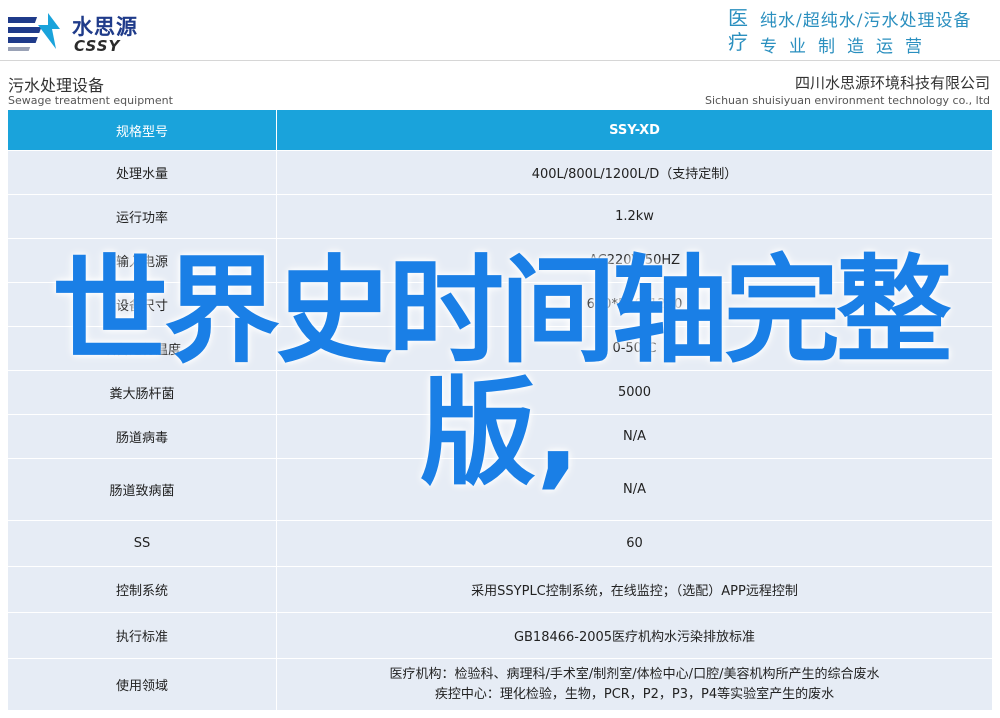  Describe the element at coordinates (142, 489) in the screenshot. I see `row-key: 肠道致病菌` at that location.